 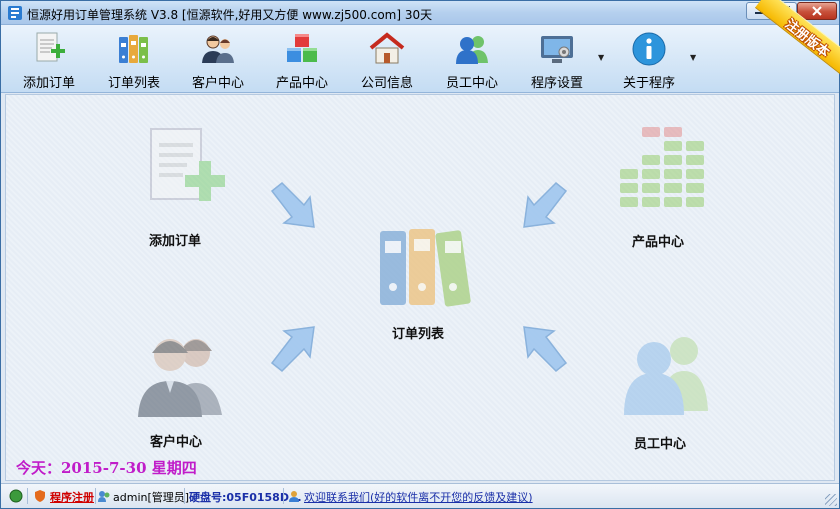 What do you see at coordinates (817, 11) in the screenshot?
I see `close-icon` at bounding box center [817, 11].